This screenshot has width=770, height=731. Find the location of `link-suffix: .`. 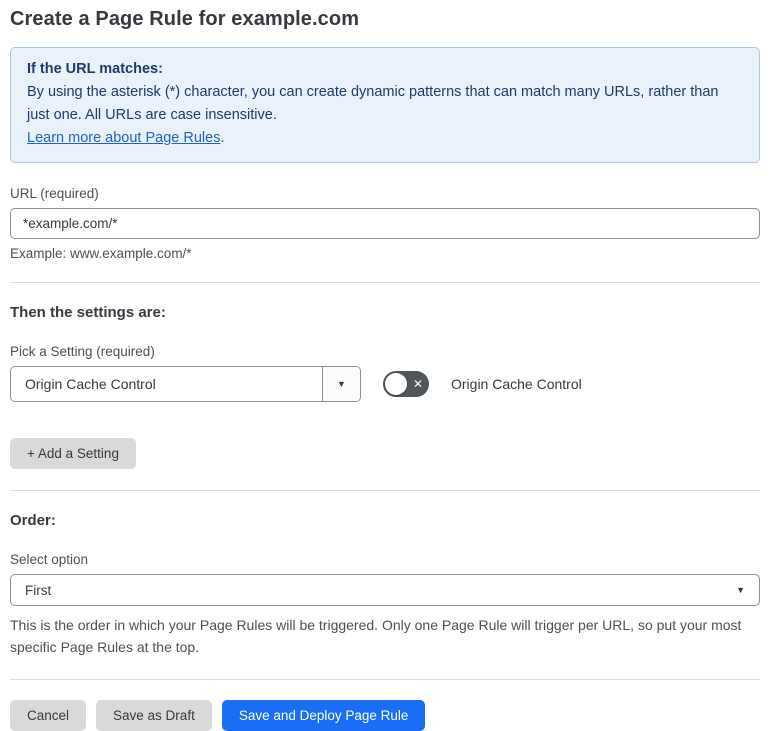

link-suffix: . is located at coordinates (222, 138).